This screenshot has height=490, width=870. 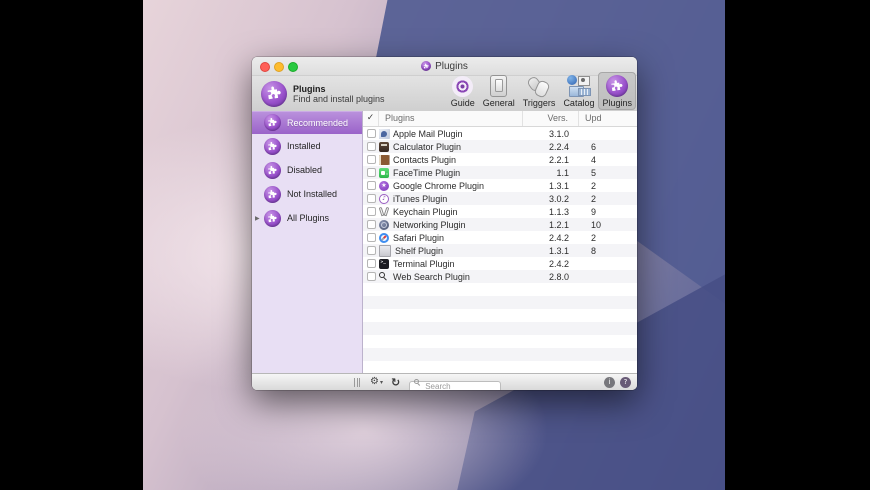 What do you see at coordinates (395, 382) in the screenshot?
I see `refresh-button: ↻` at bounding box center [395, 382].